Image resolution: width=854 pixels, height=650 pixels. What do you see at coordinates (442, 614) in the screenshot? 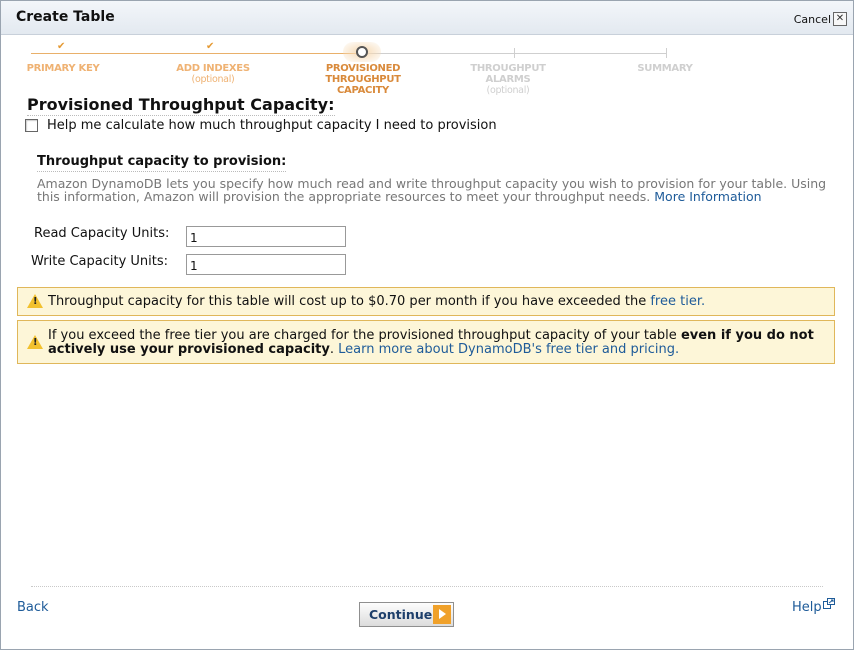
I see `arrow-right-icon` at bounding box center [442, 614].